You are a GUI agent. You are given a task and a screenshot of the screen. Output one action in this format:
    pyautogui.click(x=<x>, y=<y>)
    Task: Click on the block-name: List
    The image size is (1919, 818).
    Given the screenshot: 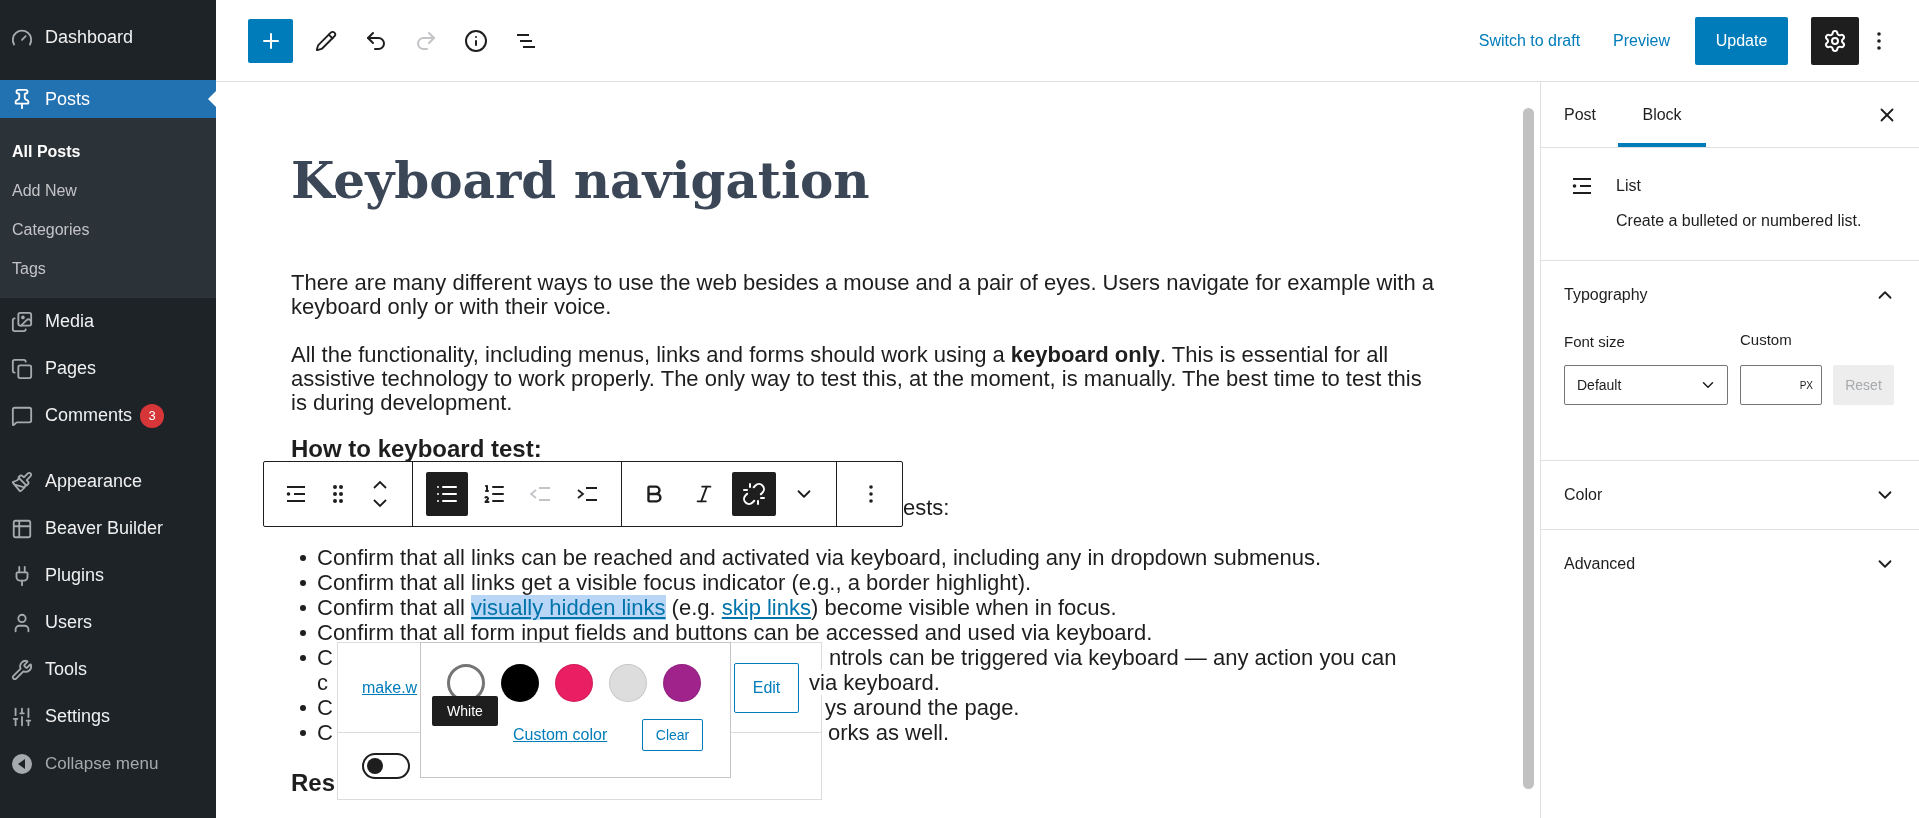 What is the action you would take?
    pyautogui.click(x=1629, y=186)
    